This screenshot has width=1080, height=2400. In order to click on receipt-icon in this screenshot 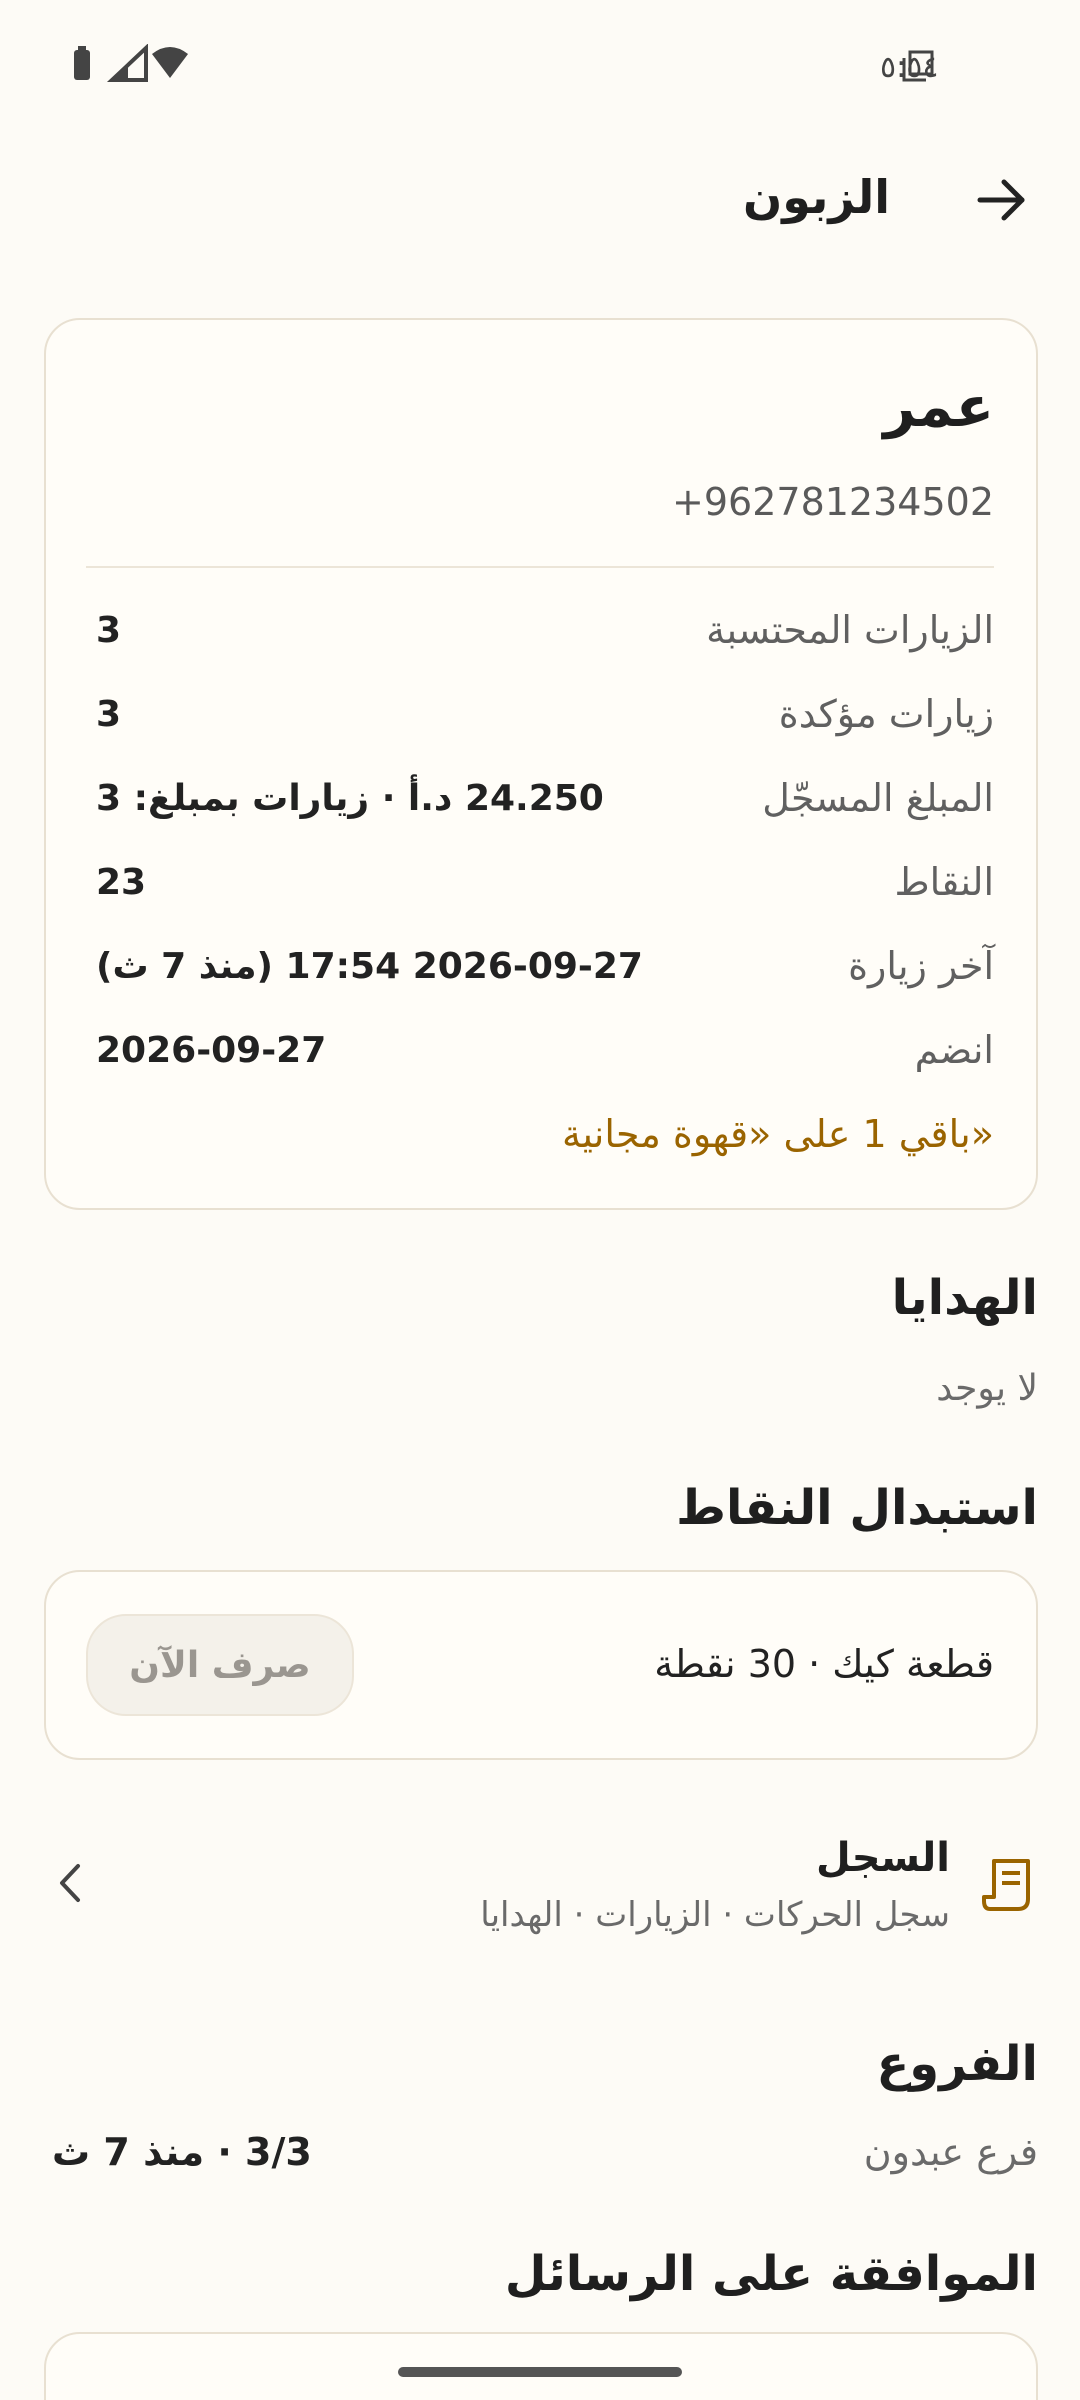, I will do `click(1010, 1885)`.